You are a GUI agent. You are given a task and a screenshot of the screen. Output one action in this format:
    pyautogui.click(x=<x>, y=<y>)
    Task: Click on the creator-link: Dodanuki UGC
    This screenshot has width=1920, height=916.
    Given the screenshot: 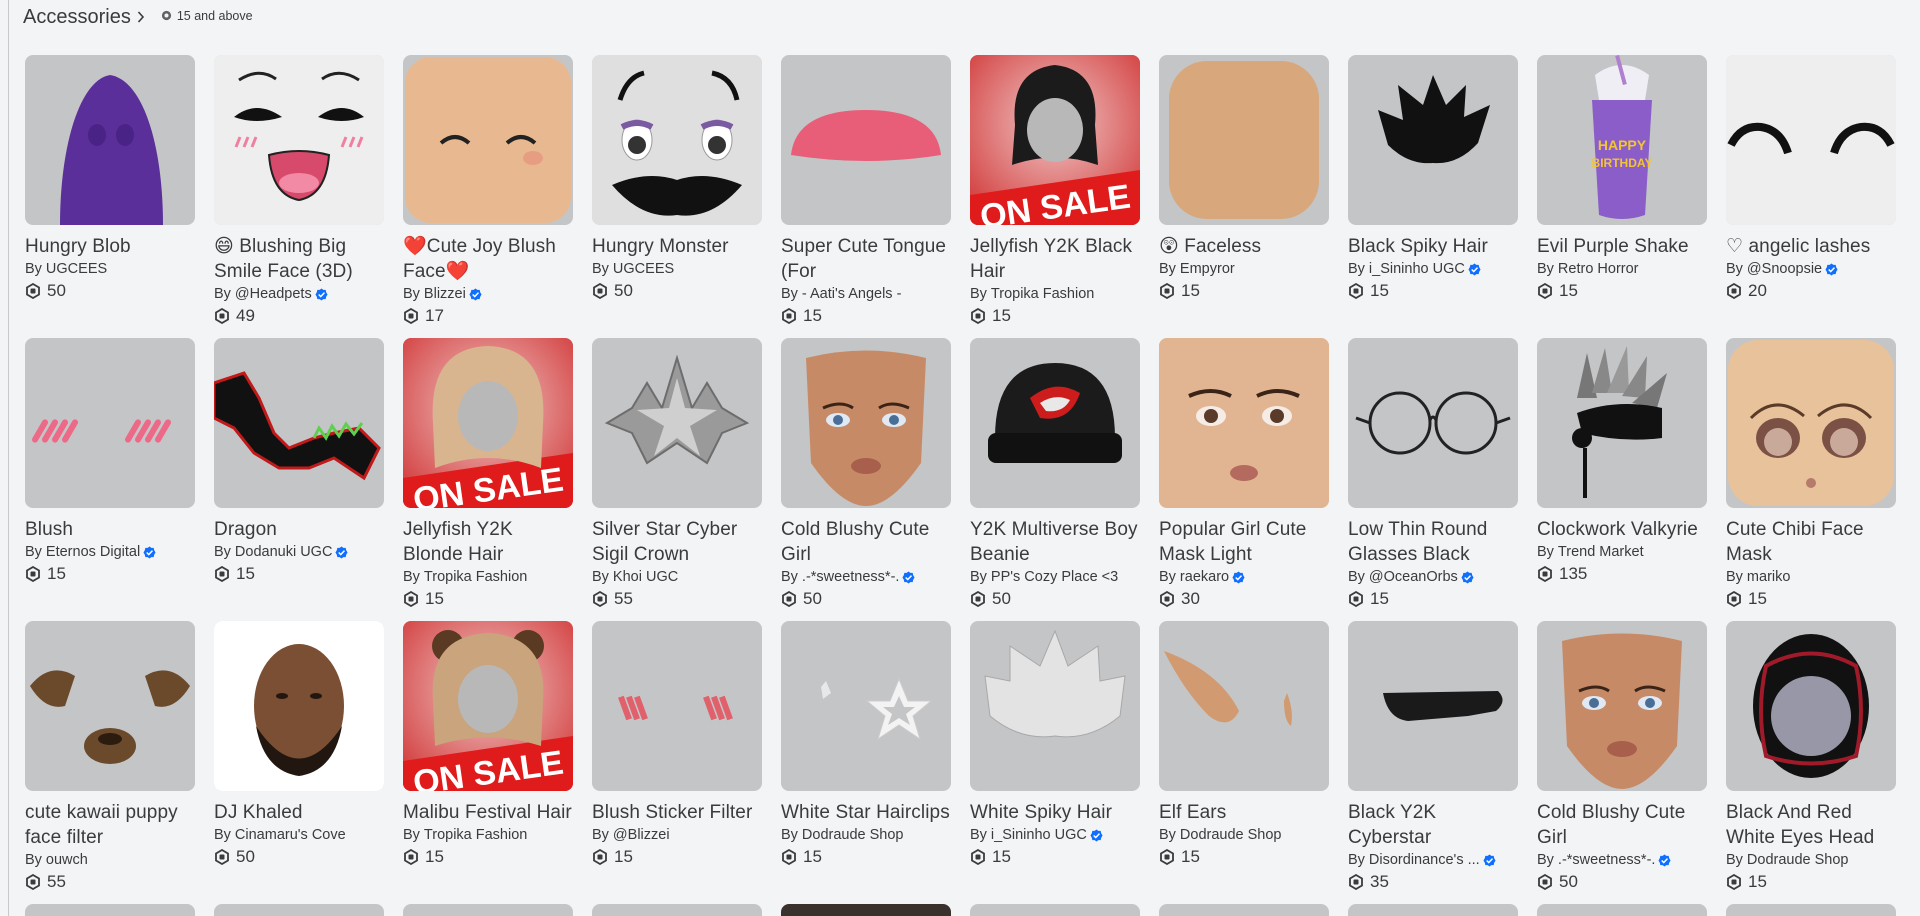 What is the action you would take?
    pyautogui.click(x=284, y=552)
    